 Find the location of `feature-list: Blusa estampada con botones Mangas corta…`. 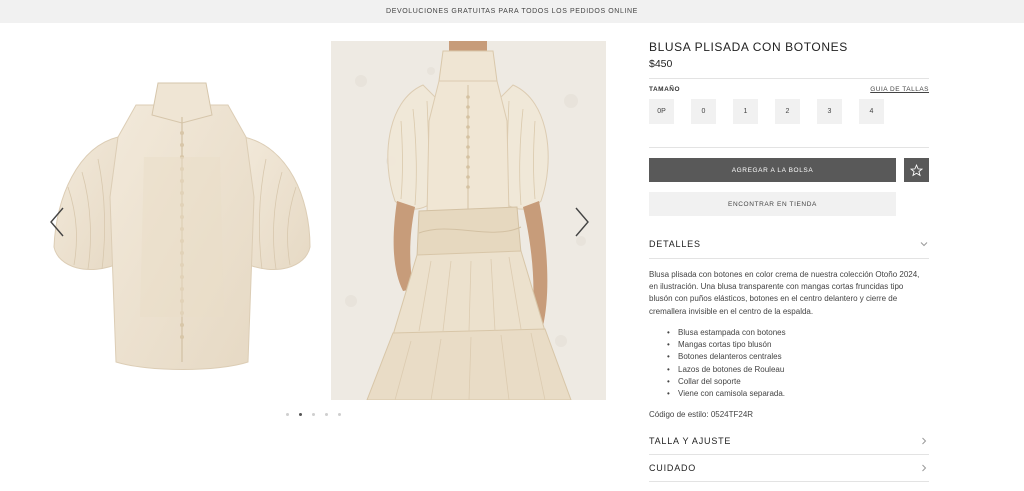

feature-list: Blusa estampada con botones Mangas corta… is located at coordinates (789, 363).